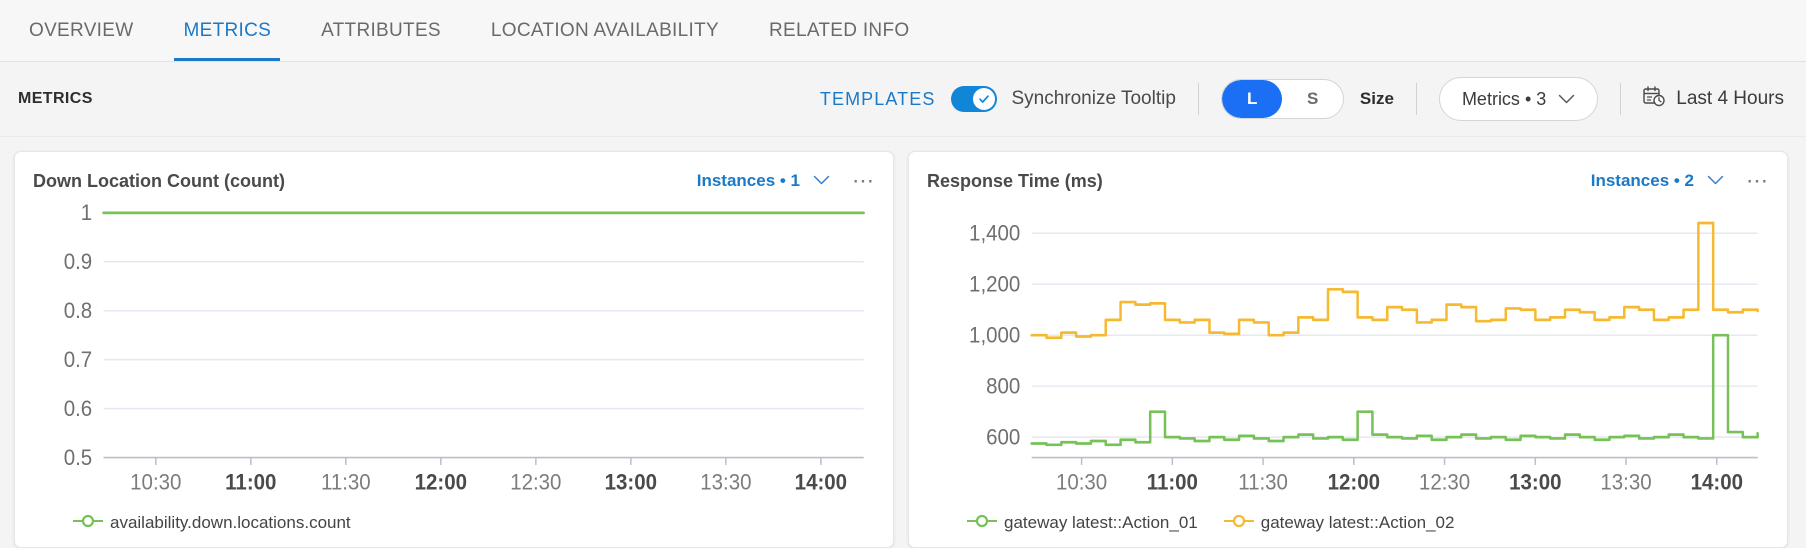  I want to click on synchronize-tooltip-toggle, so click(974, 99).